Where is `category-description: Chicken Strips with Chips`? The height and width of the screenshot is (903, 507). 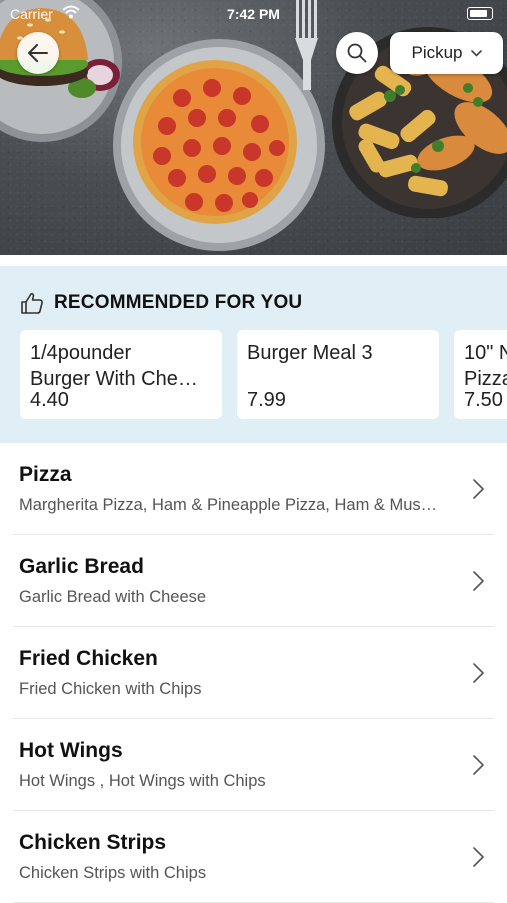
category-description: Chicken Strips with Chips is located at coordinates (113, 873).